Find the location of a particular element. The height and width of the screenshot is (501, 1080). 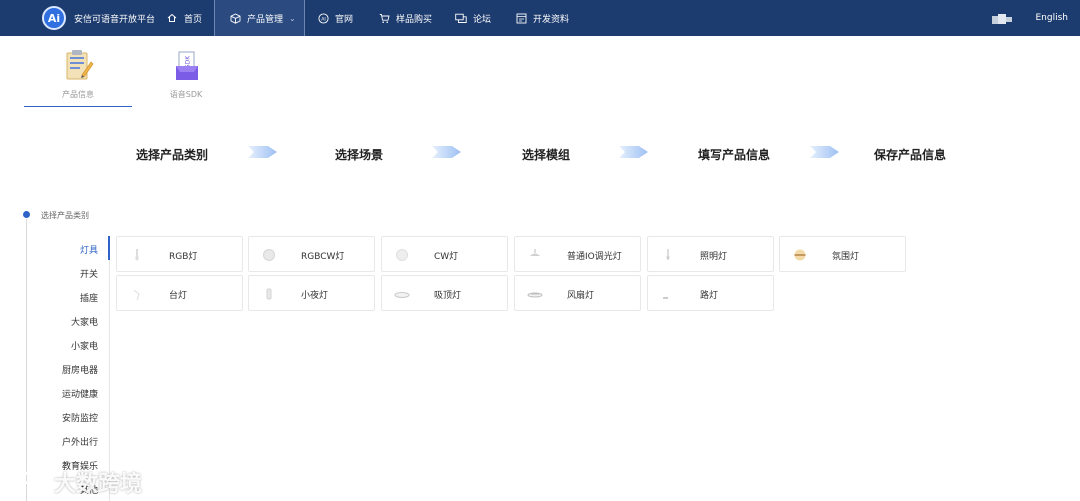

product-name: 氛围灯 is located at coordinates (846, 257).